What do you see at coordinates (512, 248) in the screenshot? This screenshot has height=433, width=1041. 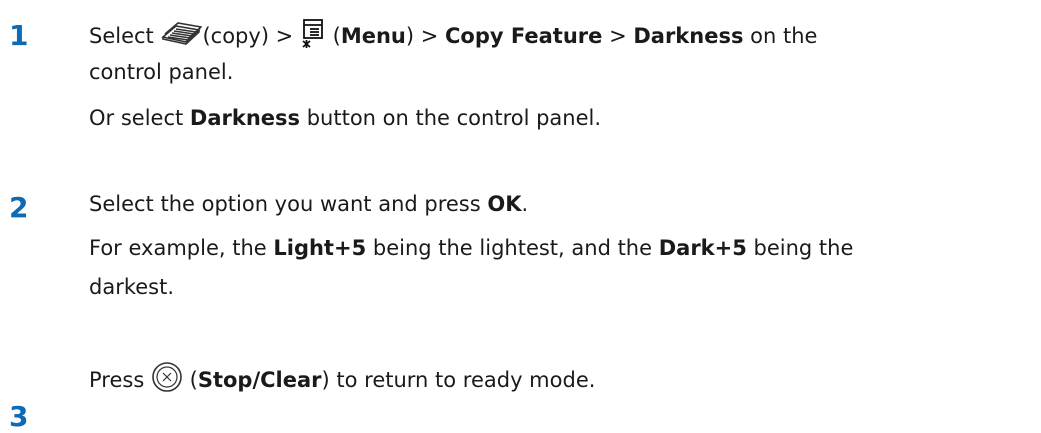 I see `step-2-example-middle: being the lightest, and the` at bounding box center [512, 248].